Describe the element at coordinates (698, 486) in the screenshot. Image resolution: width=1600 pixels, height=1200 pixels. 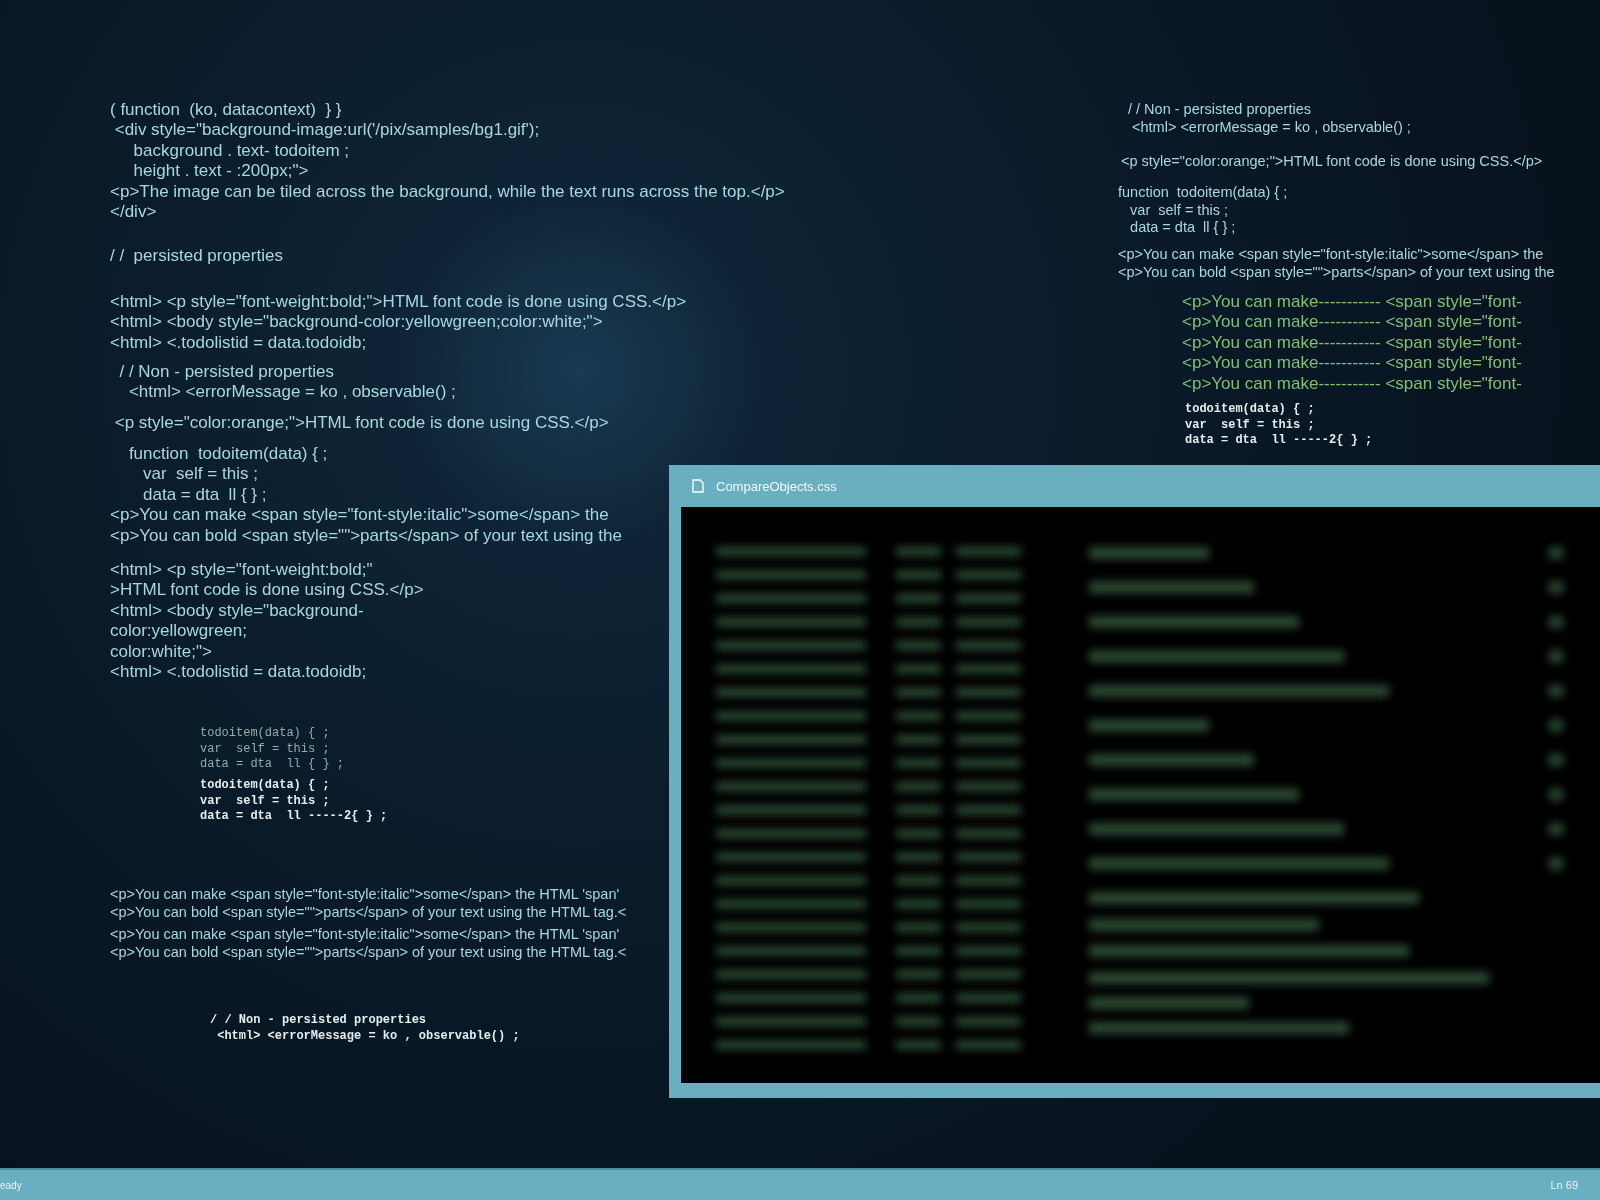
I see `document-icon` at that location.